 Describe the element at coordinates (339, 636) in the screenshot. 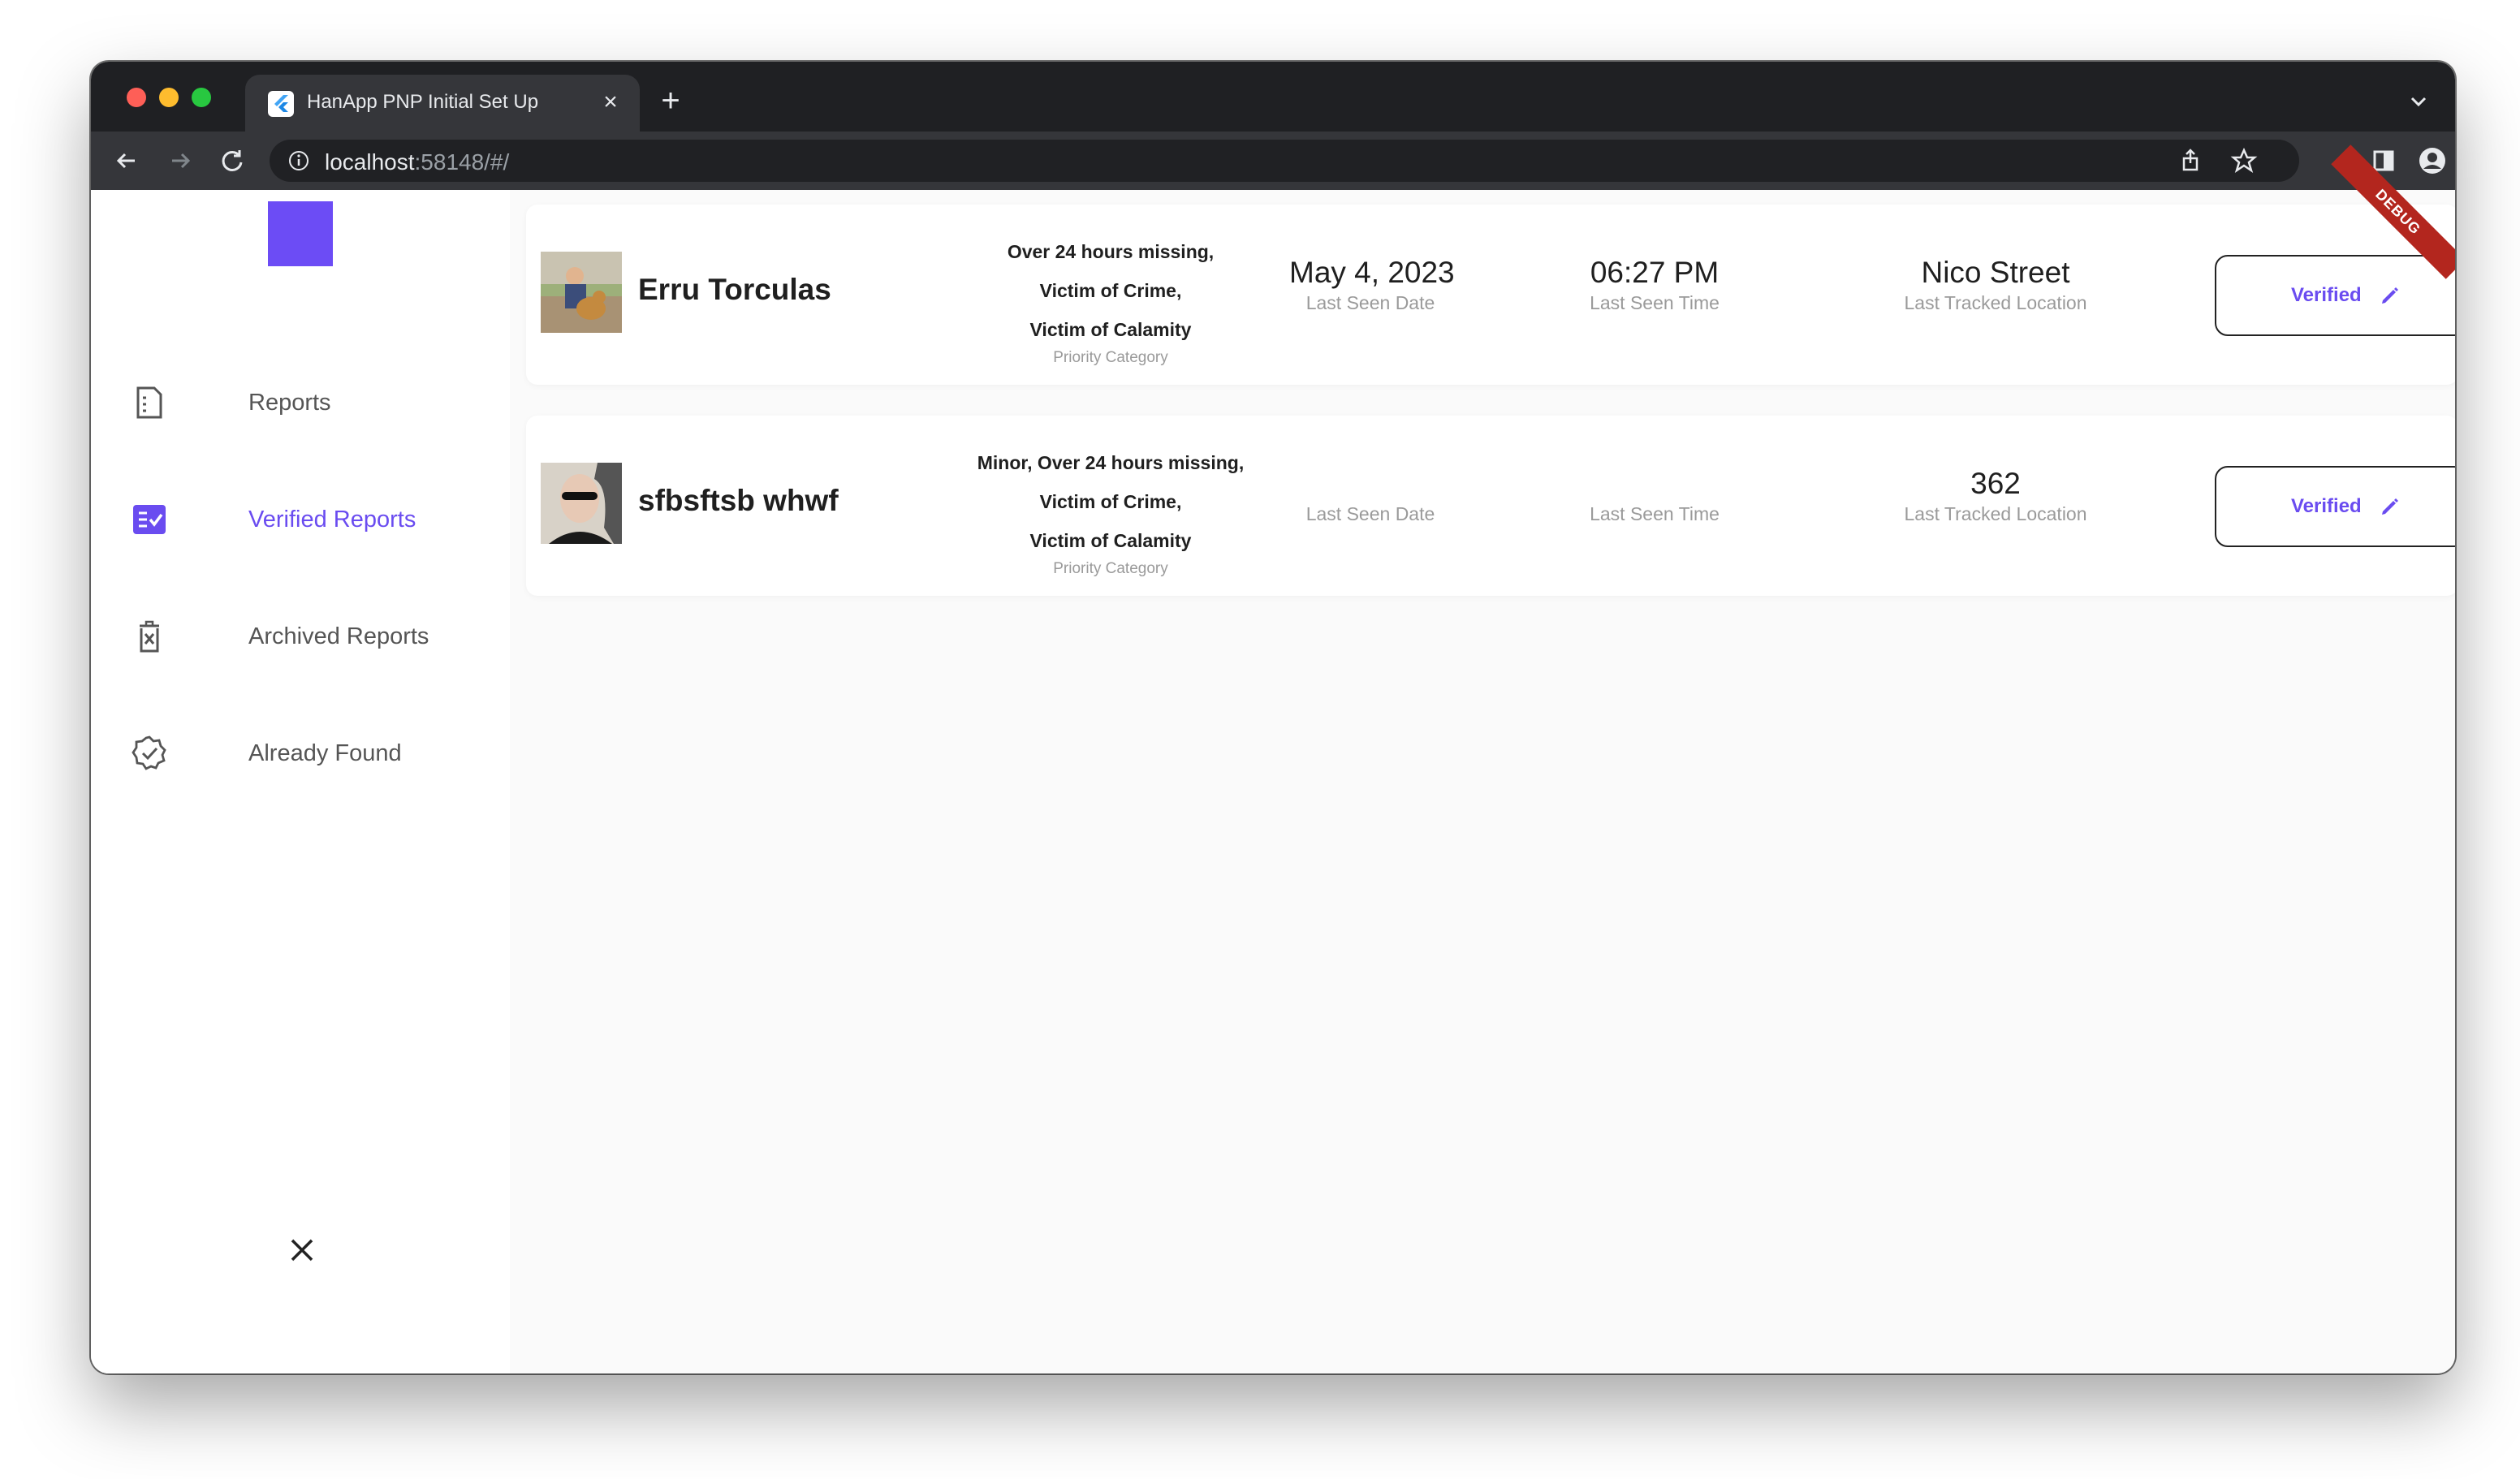

I see `sidebar-item-label: Archived Reports` at that location.